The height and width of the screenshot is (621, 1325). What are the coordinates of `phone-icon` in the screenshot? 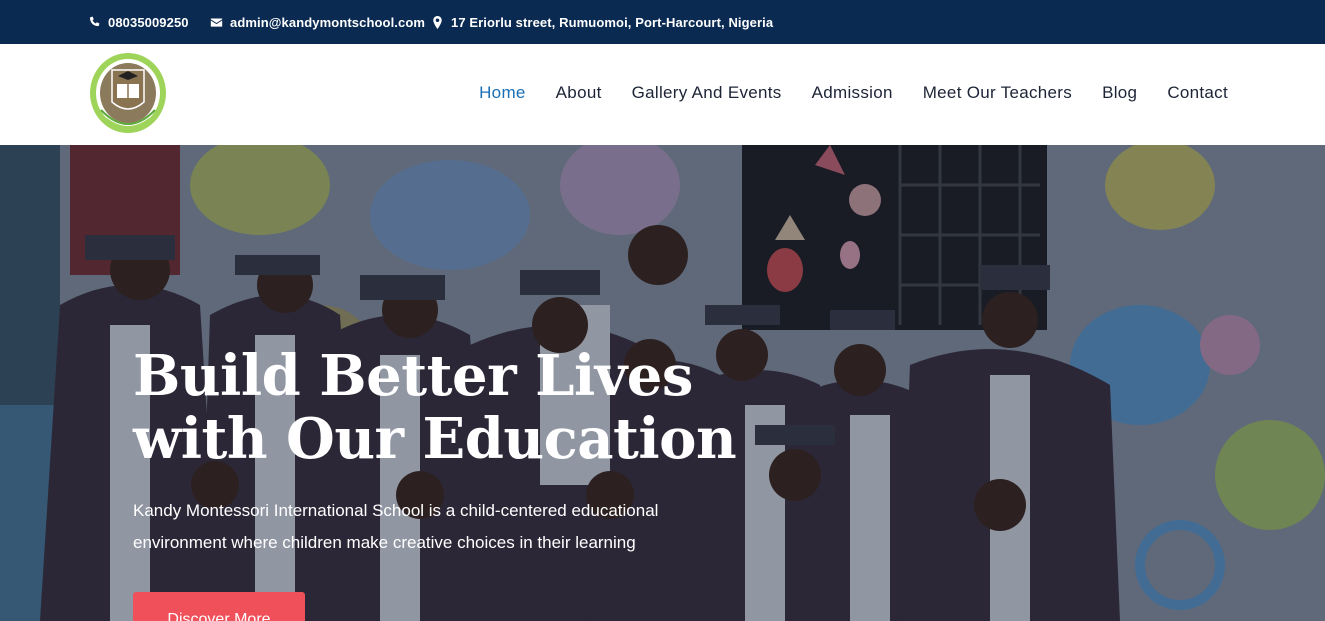 It's located at (94, 21).